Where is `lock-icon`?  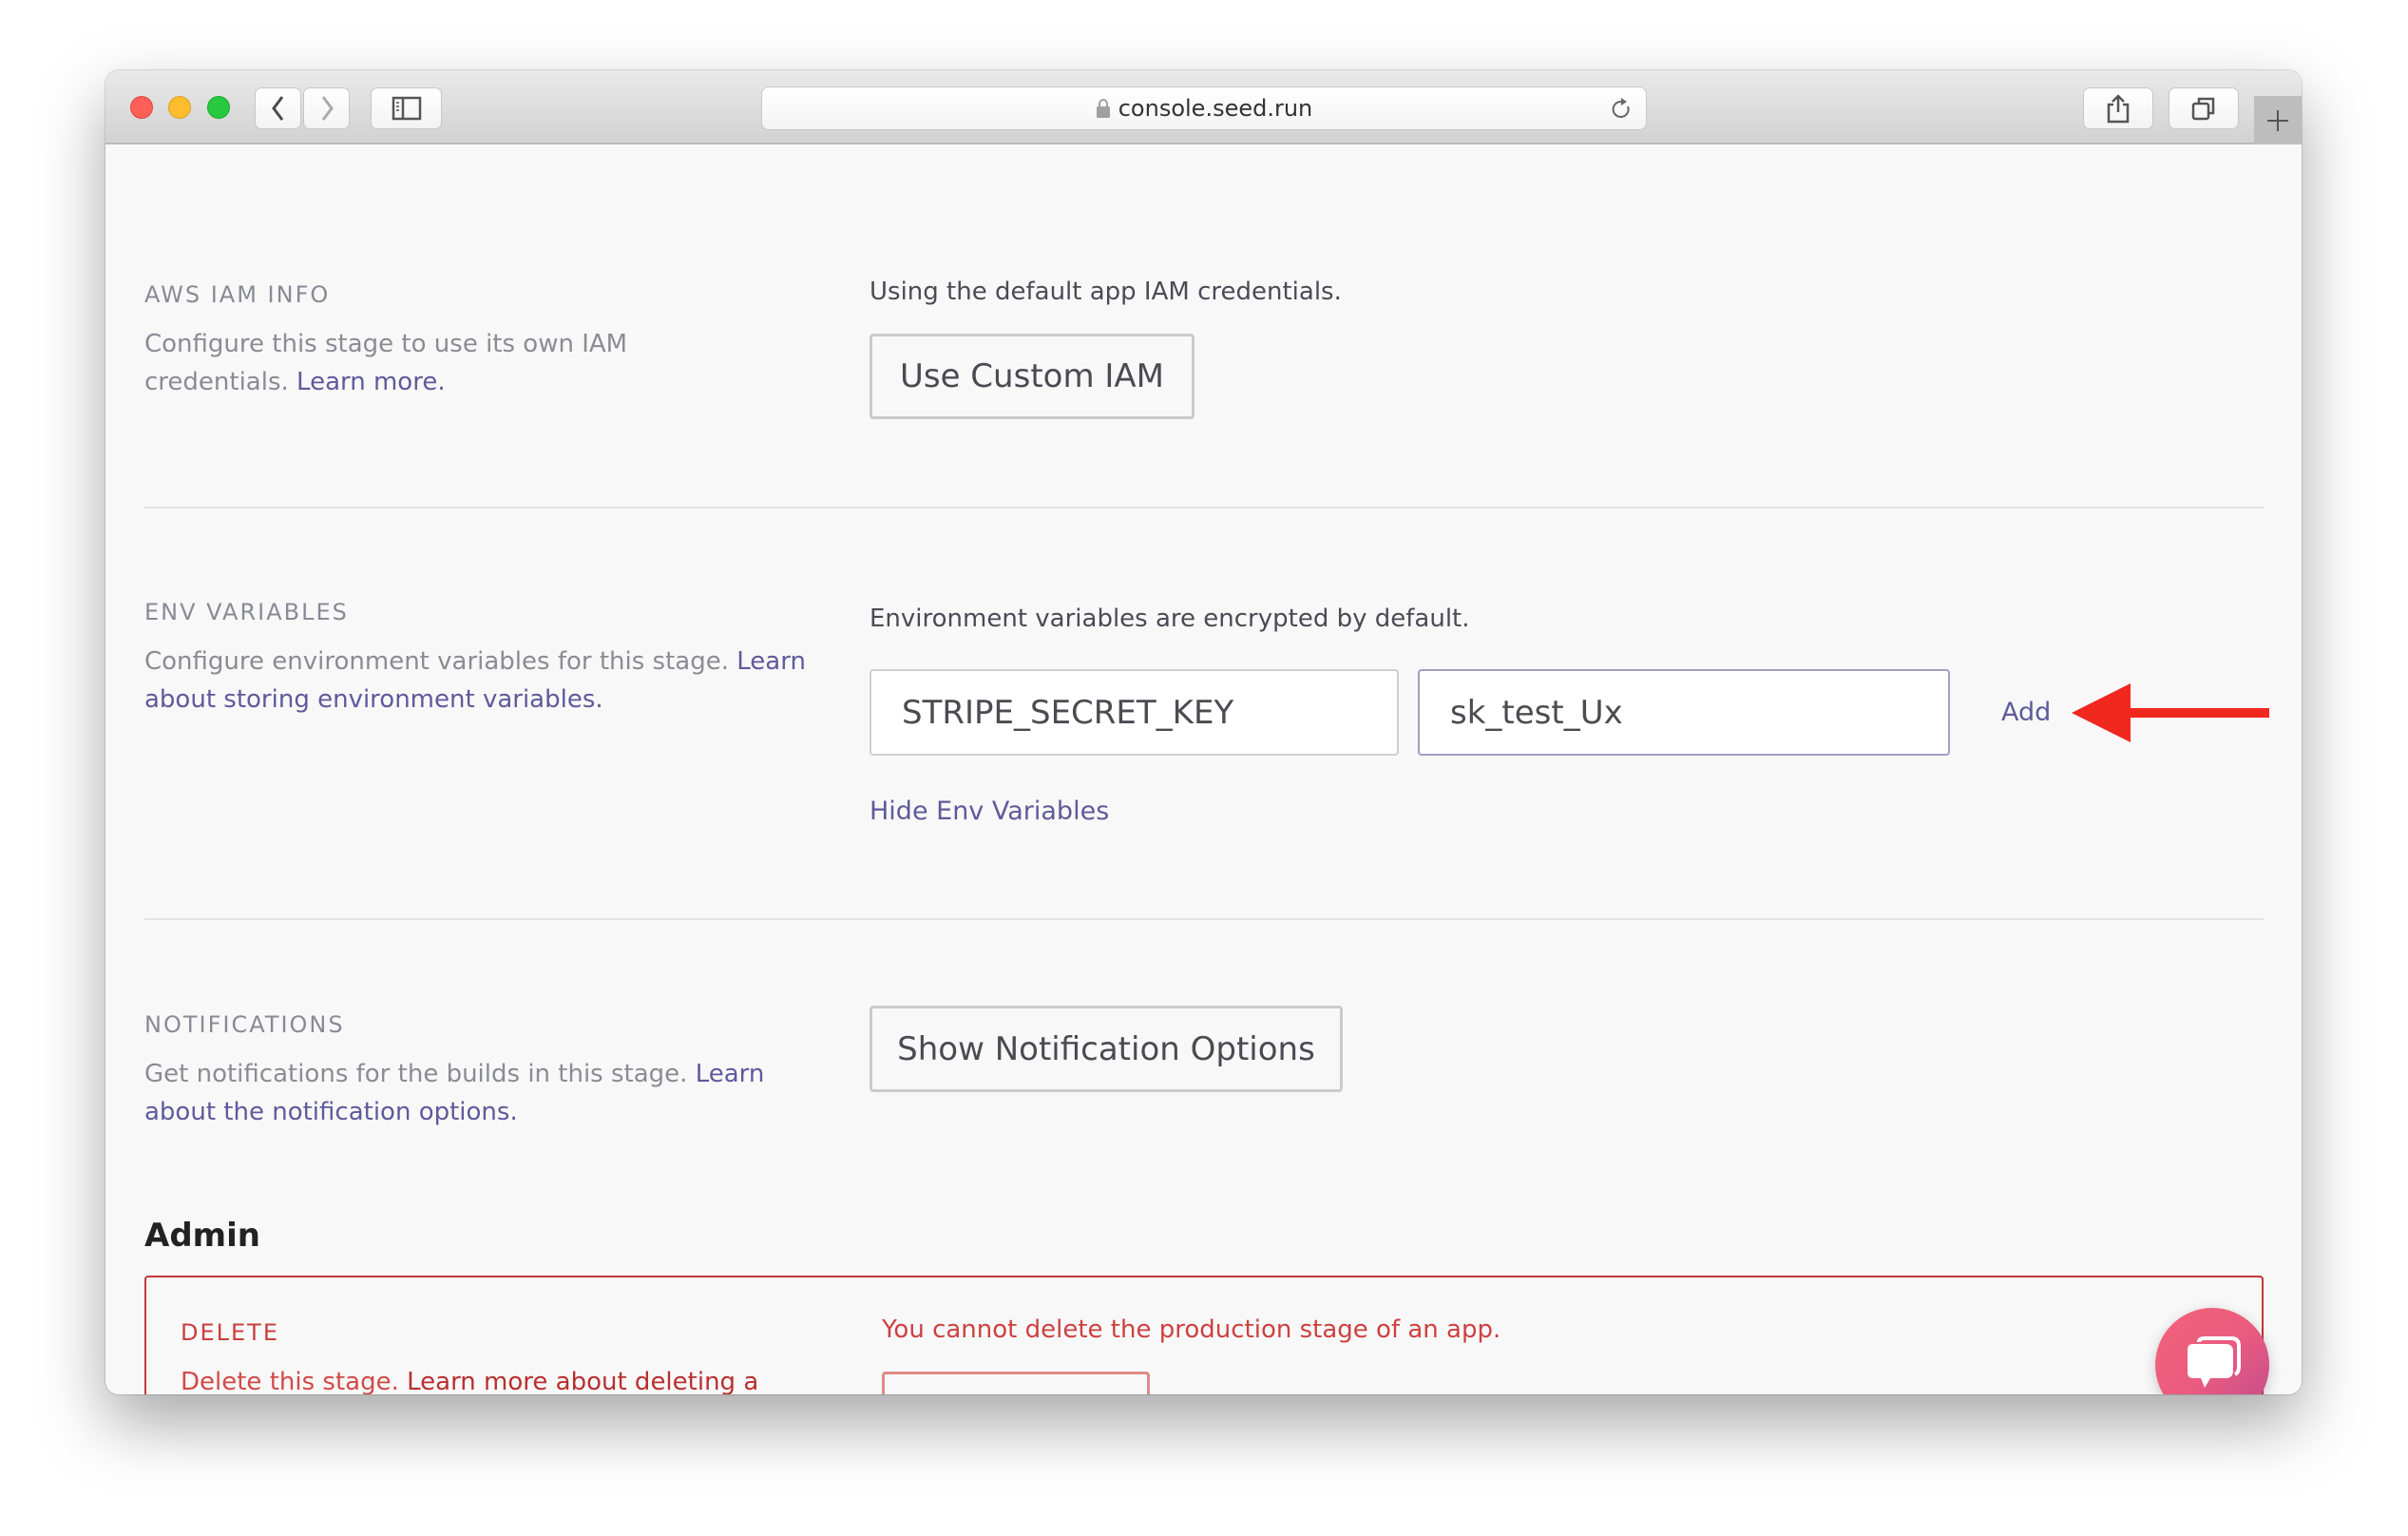
lock-icon is located at coordinates (1103, 108).